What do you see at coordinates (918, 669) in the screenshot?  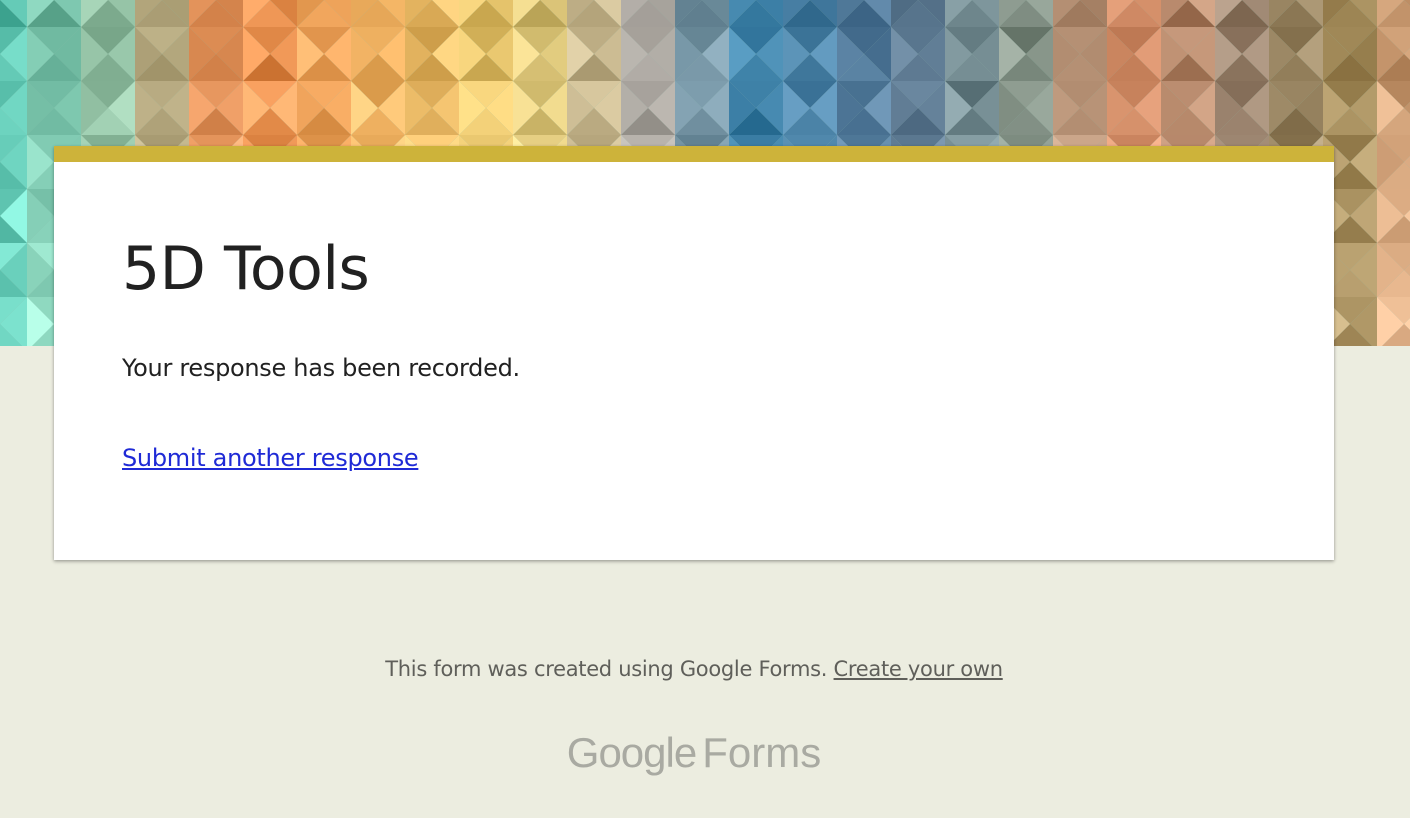 I see `create-your-own-link: Create your own` at bounding box center [918, 669].